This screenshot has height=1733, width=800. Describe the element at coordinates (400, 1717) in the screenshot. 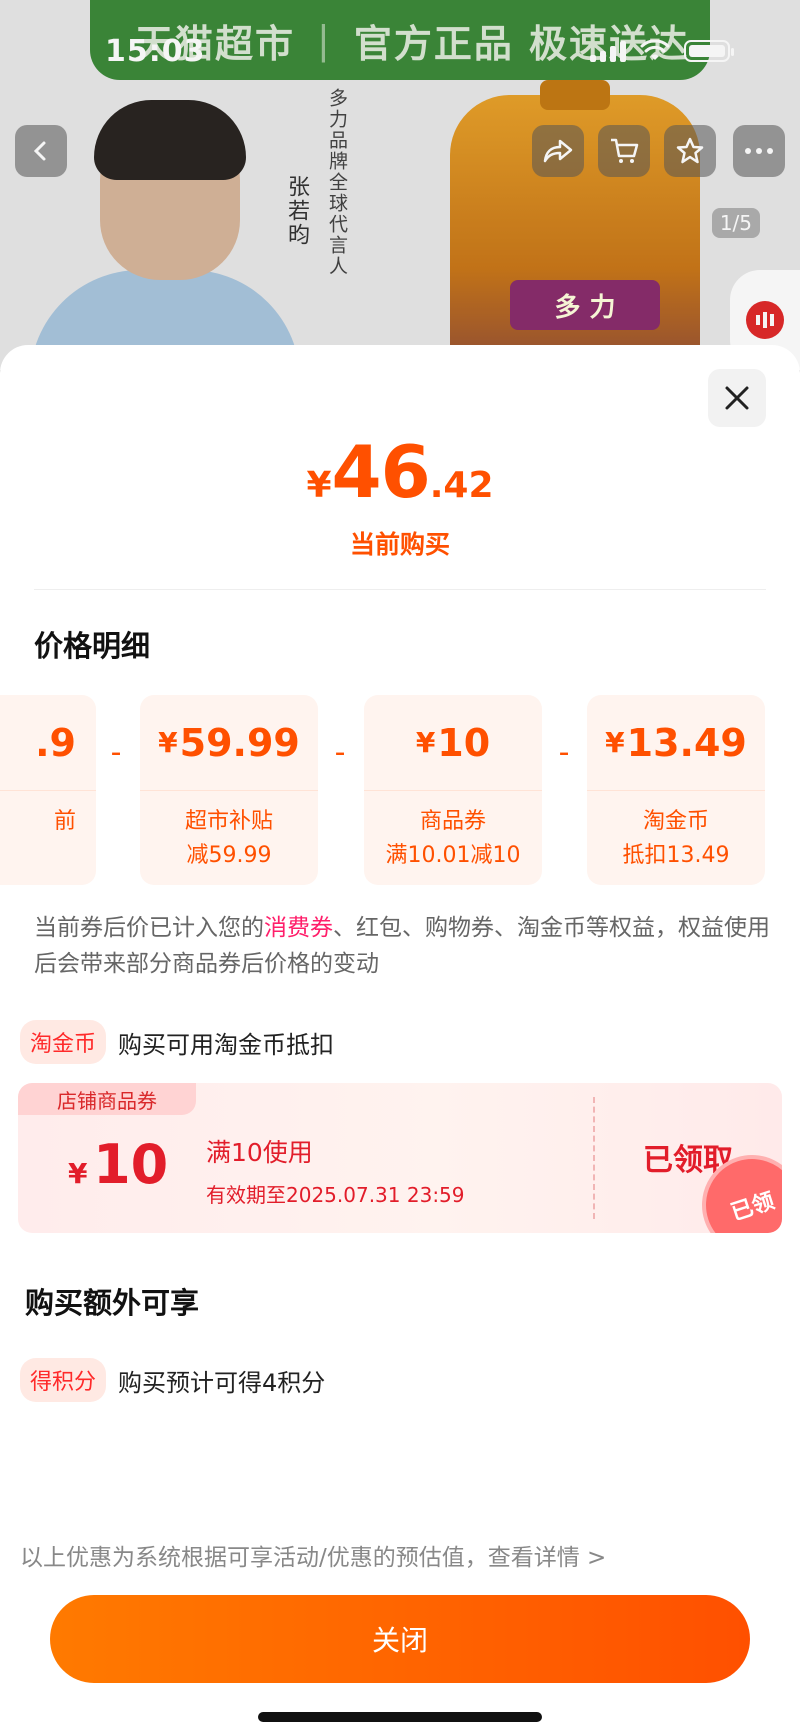

I see `home-indicator` at that location.